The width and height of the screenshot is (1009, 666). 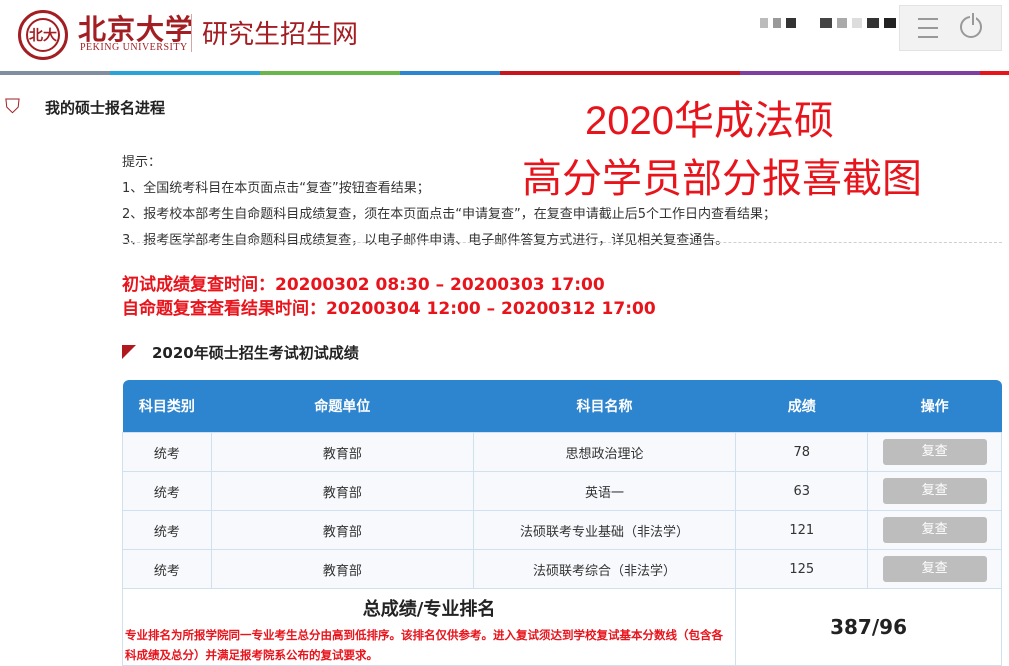 I want to click on col-score: 成绩, so click(x=801, y=406).